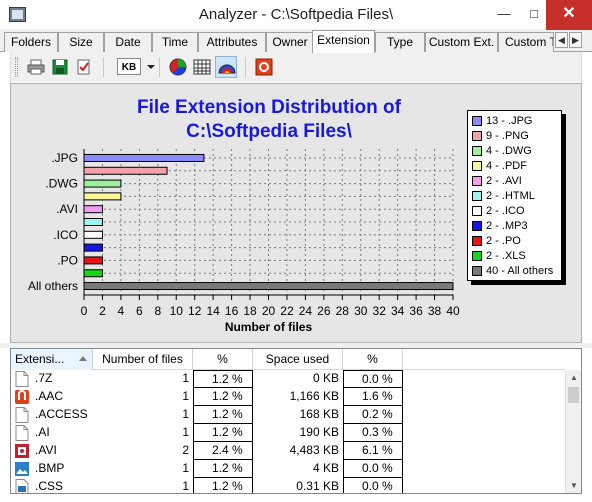 Image resolution: width=592 pixels, height=502 pixels. I want to click on x-tick-label: 32, so click(380, 311).